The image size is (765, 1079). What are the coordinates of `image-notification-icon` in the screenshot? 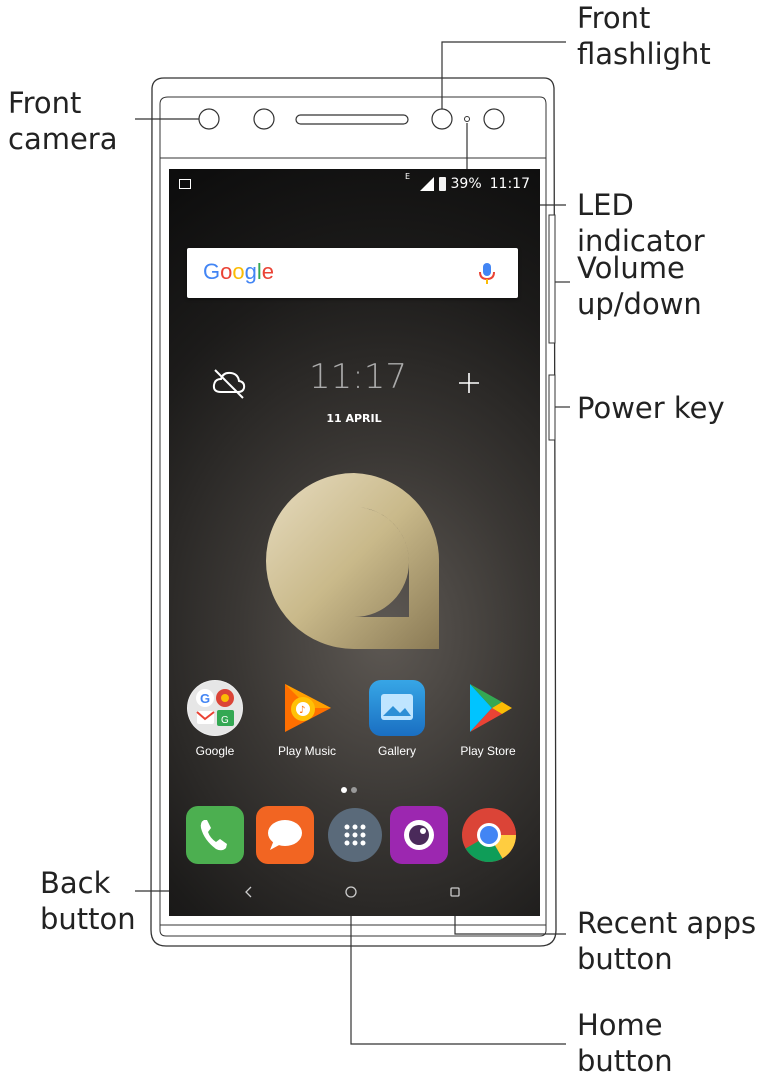 It's located at (185, 184).